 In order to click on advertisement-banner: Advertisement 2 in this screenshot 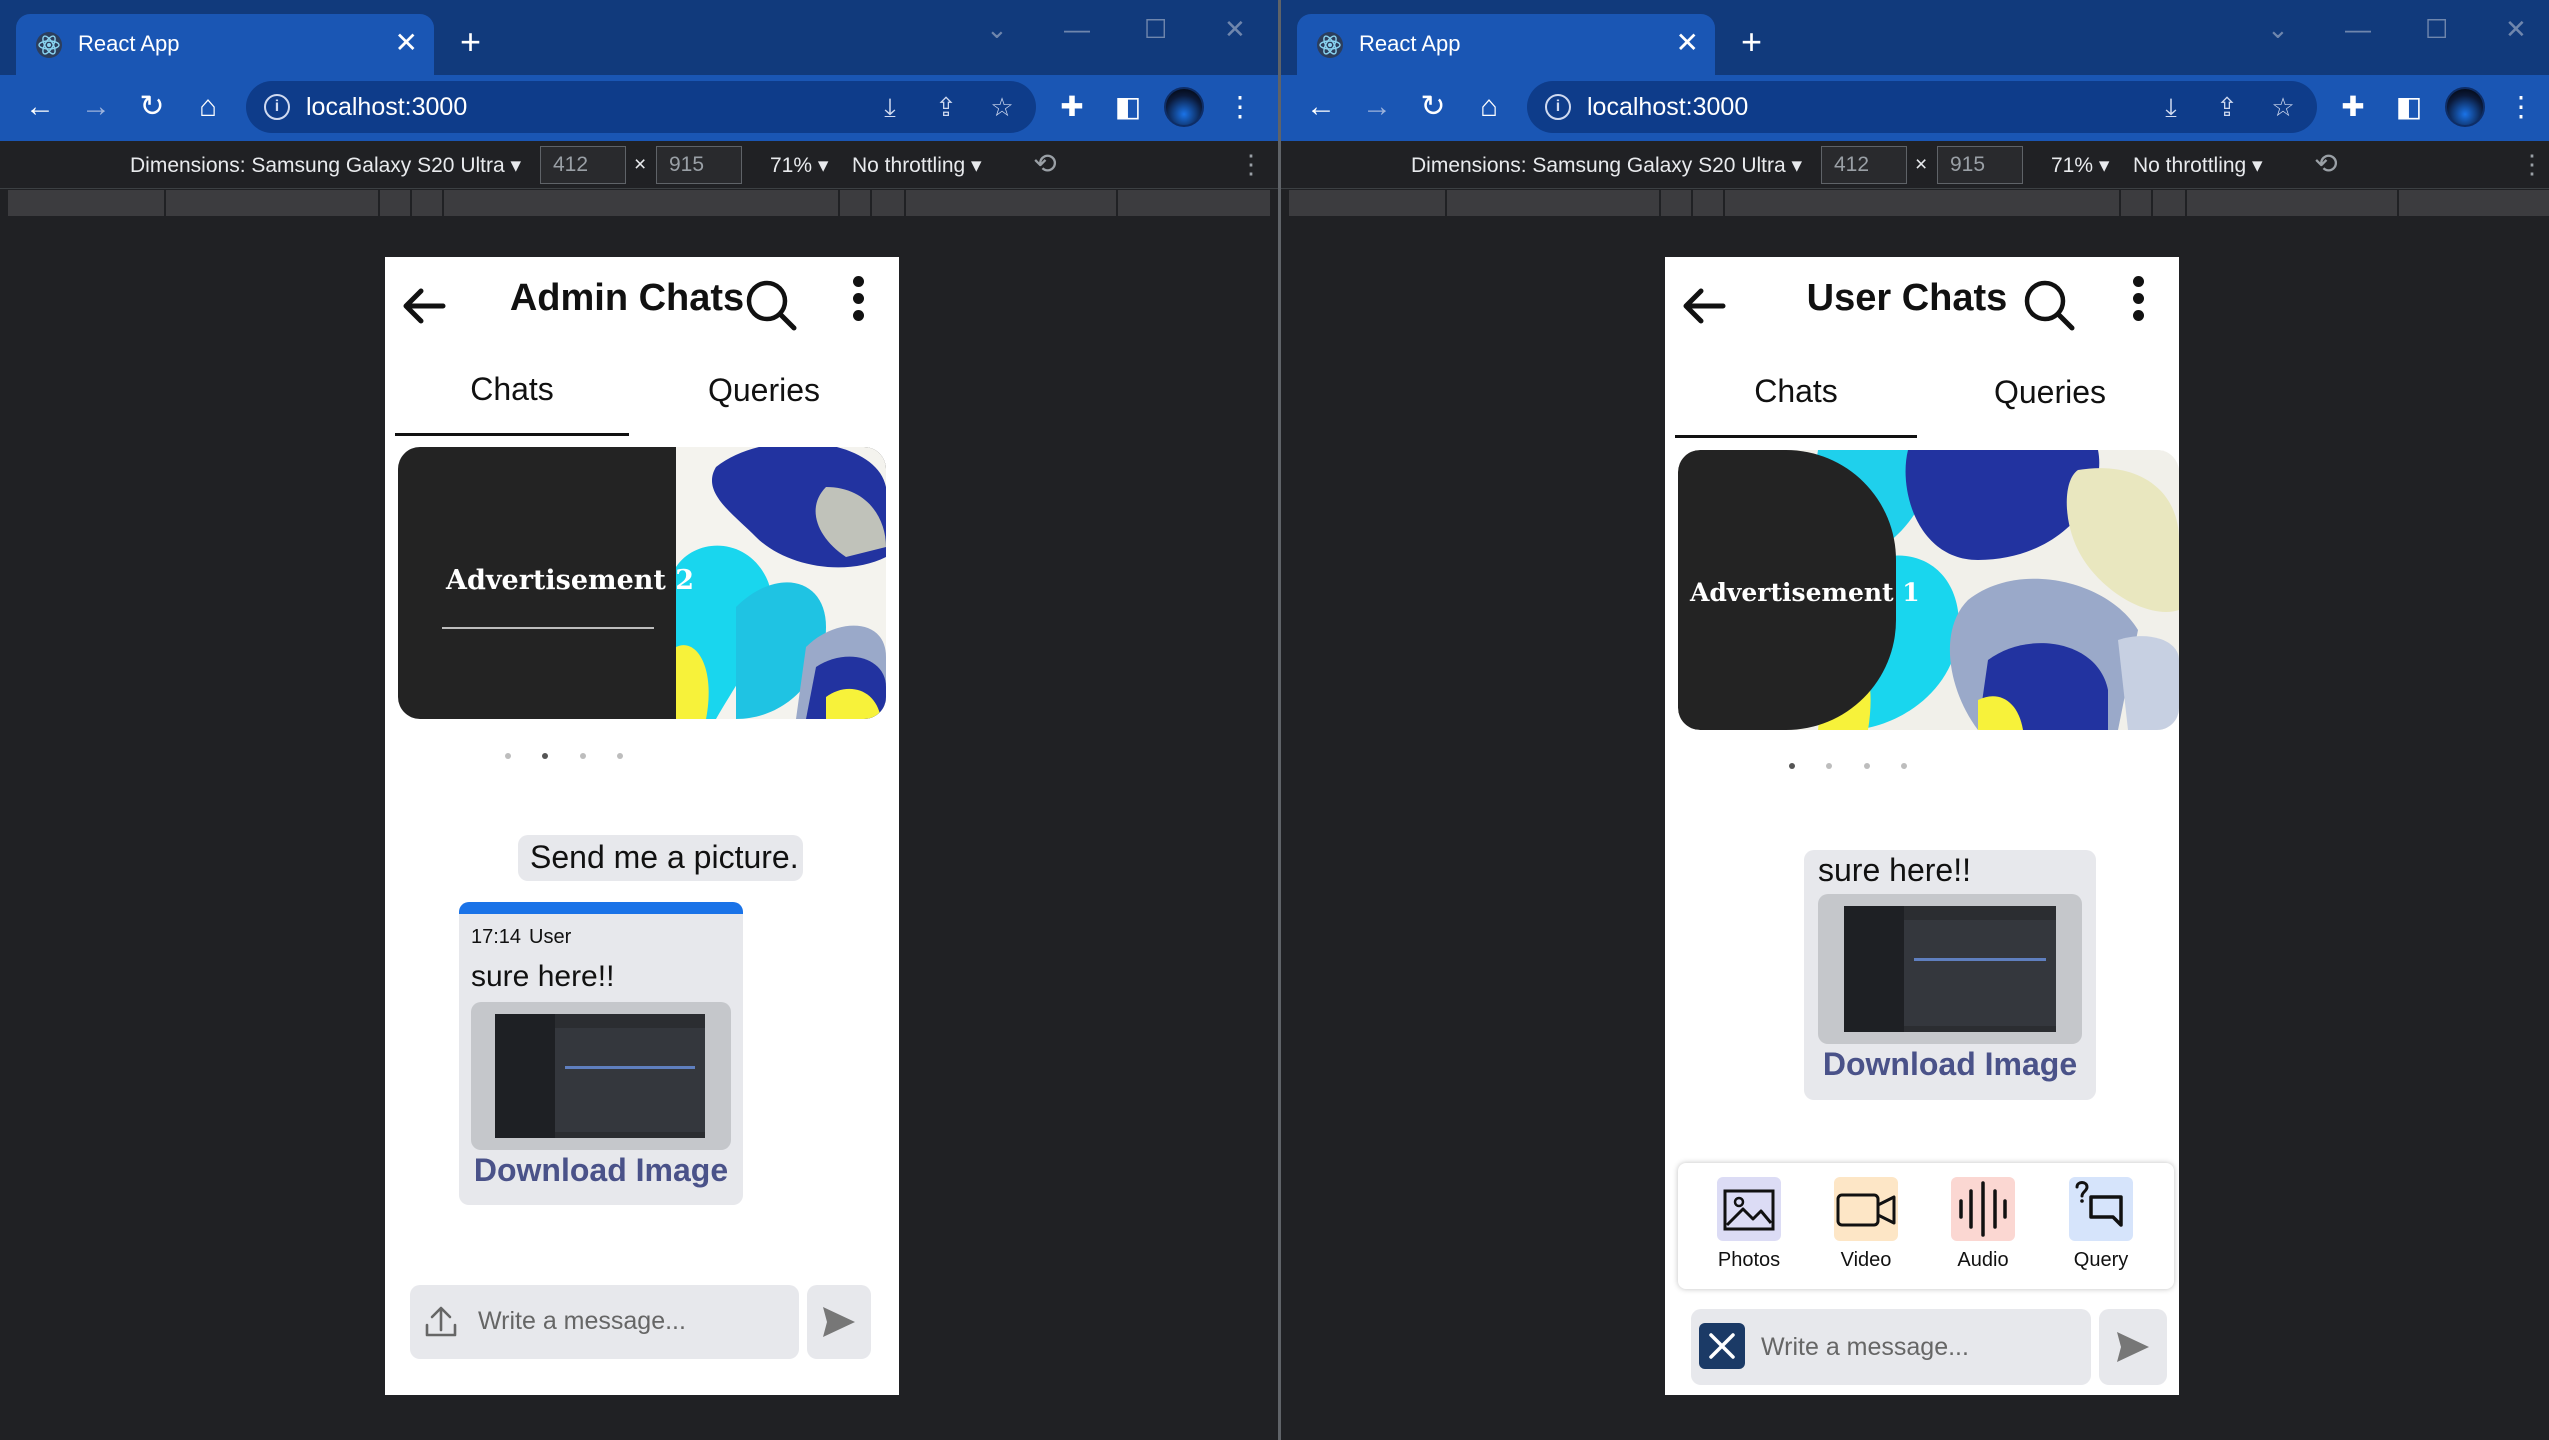, I will do `click(642, 583)`.